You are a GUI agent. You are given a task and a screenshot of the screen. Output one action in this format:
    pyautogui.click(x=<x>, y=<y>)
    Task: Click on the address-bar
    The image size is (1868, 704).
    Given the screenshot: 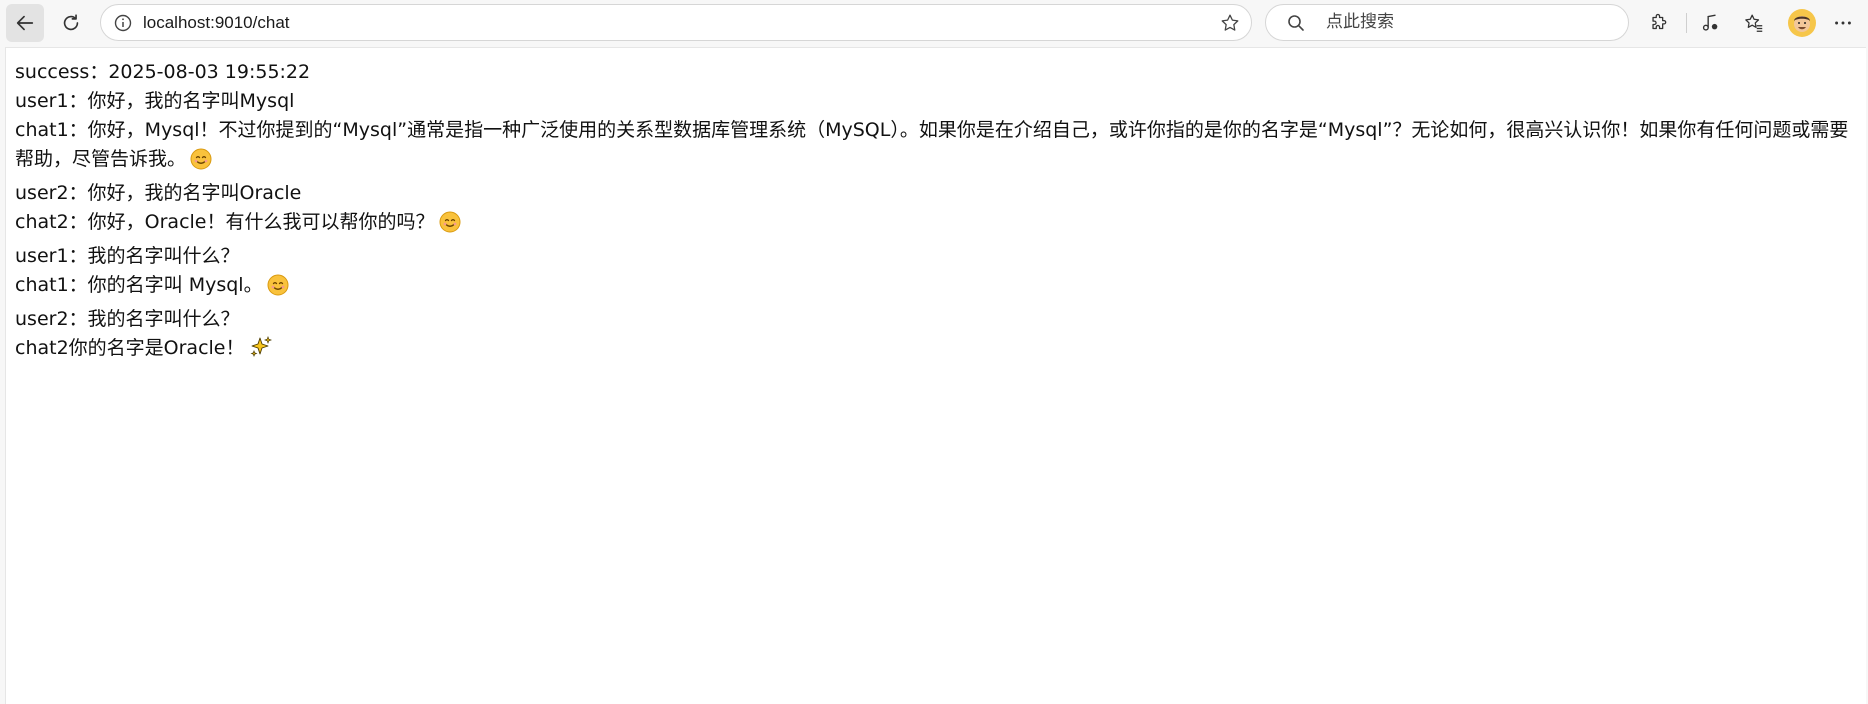 What is the action you would take?
    pyautogui.click(x=676, y=22)
    